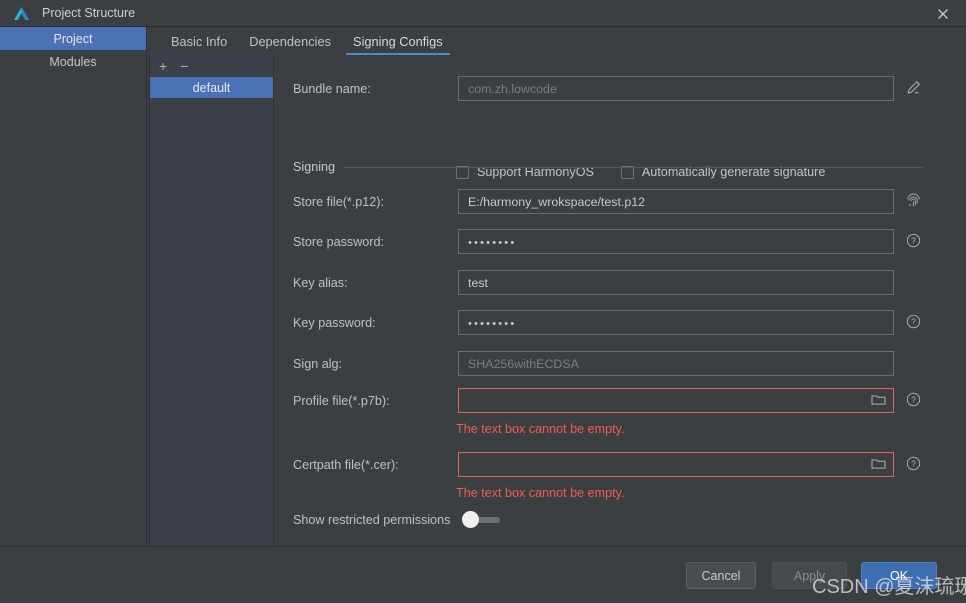 The image size is (966, 603). What do you see at coordinates (471, 519) in the screenshot?
I see `toggle-knob` at bounding box center [471, 519].